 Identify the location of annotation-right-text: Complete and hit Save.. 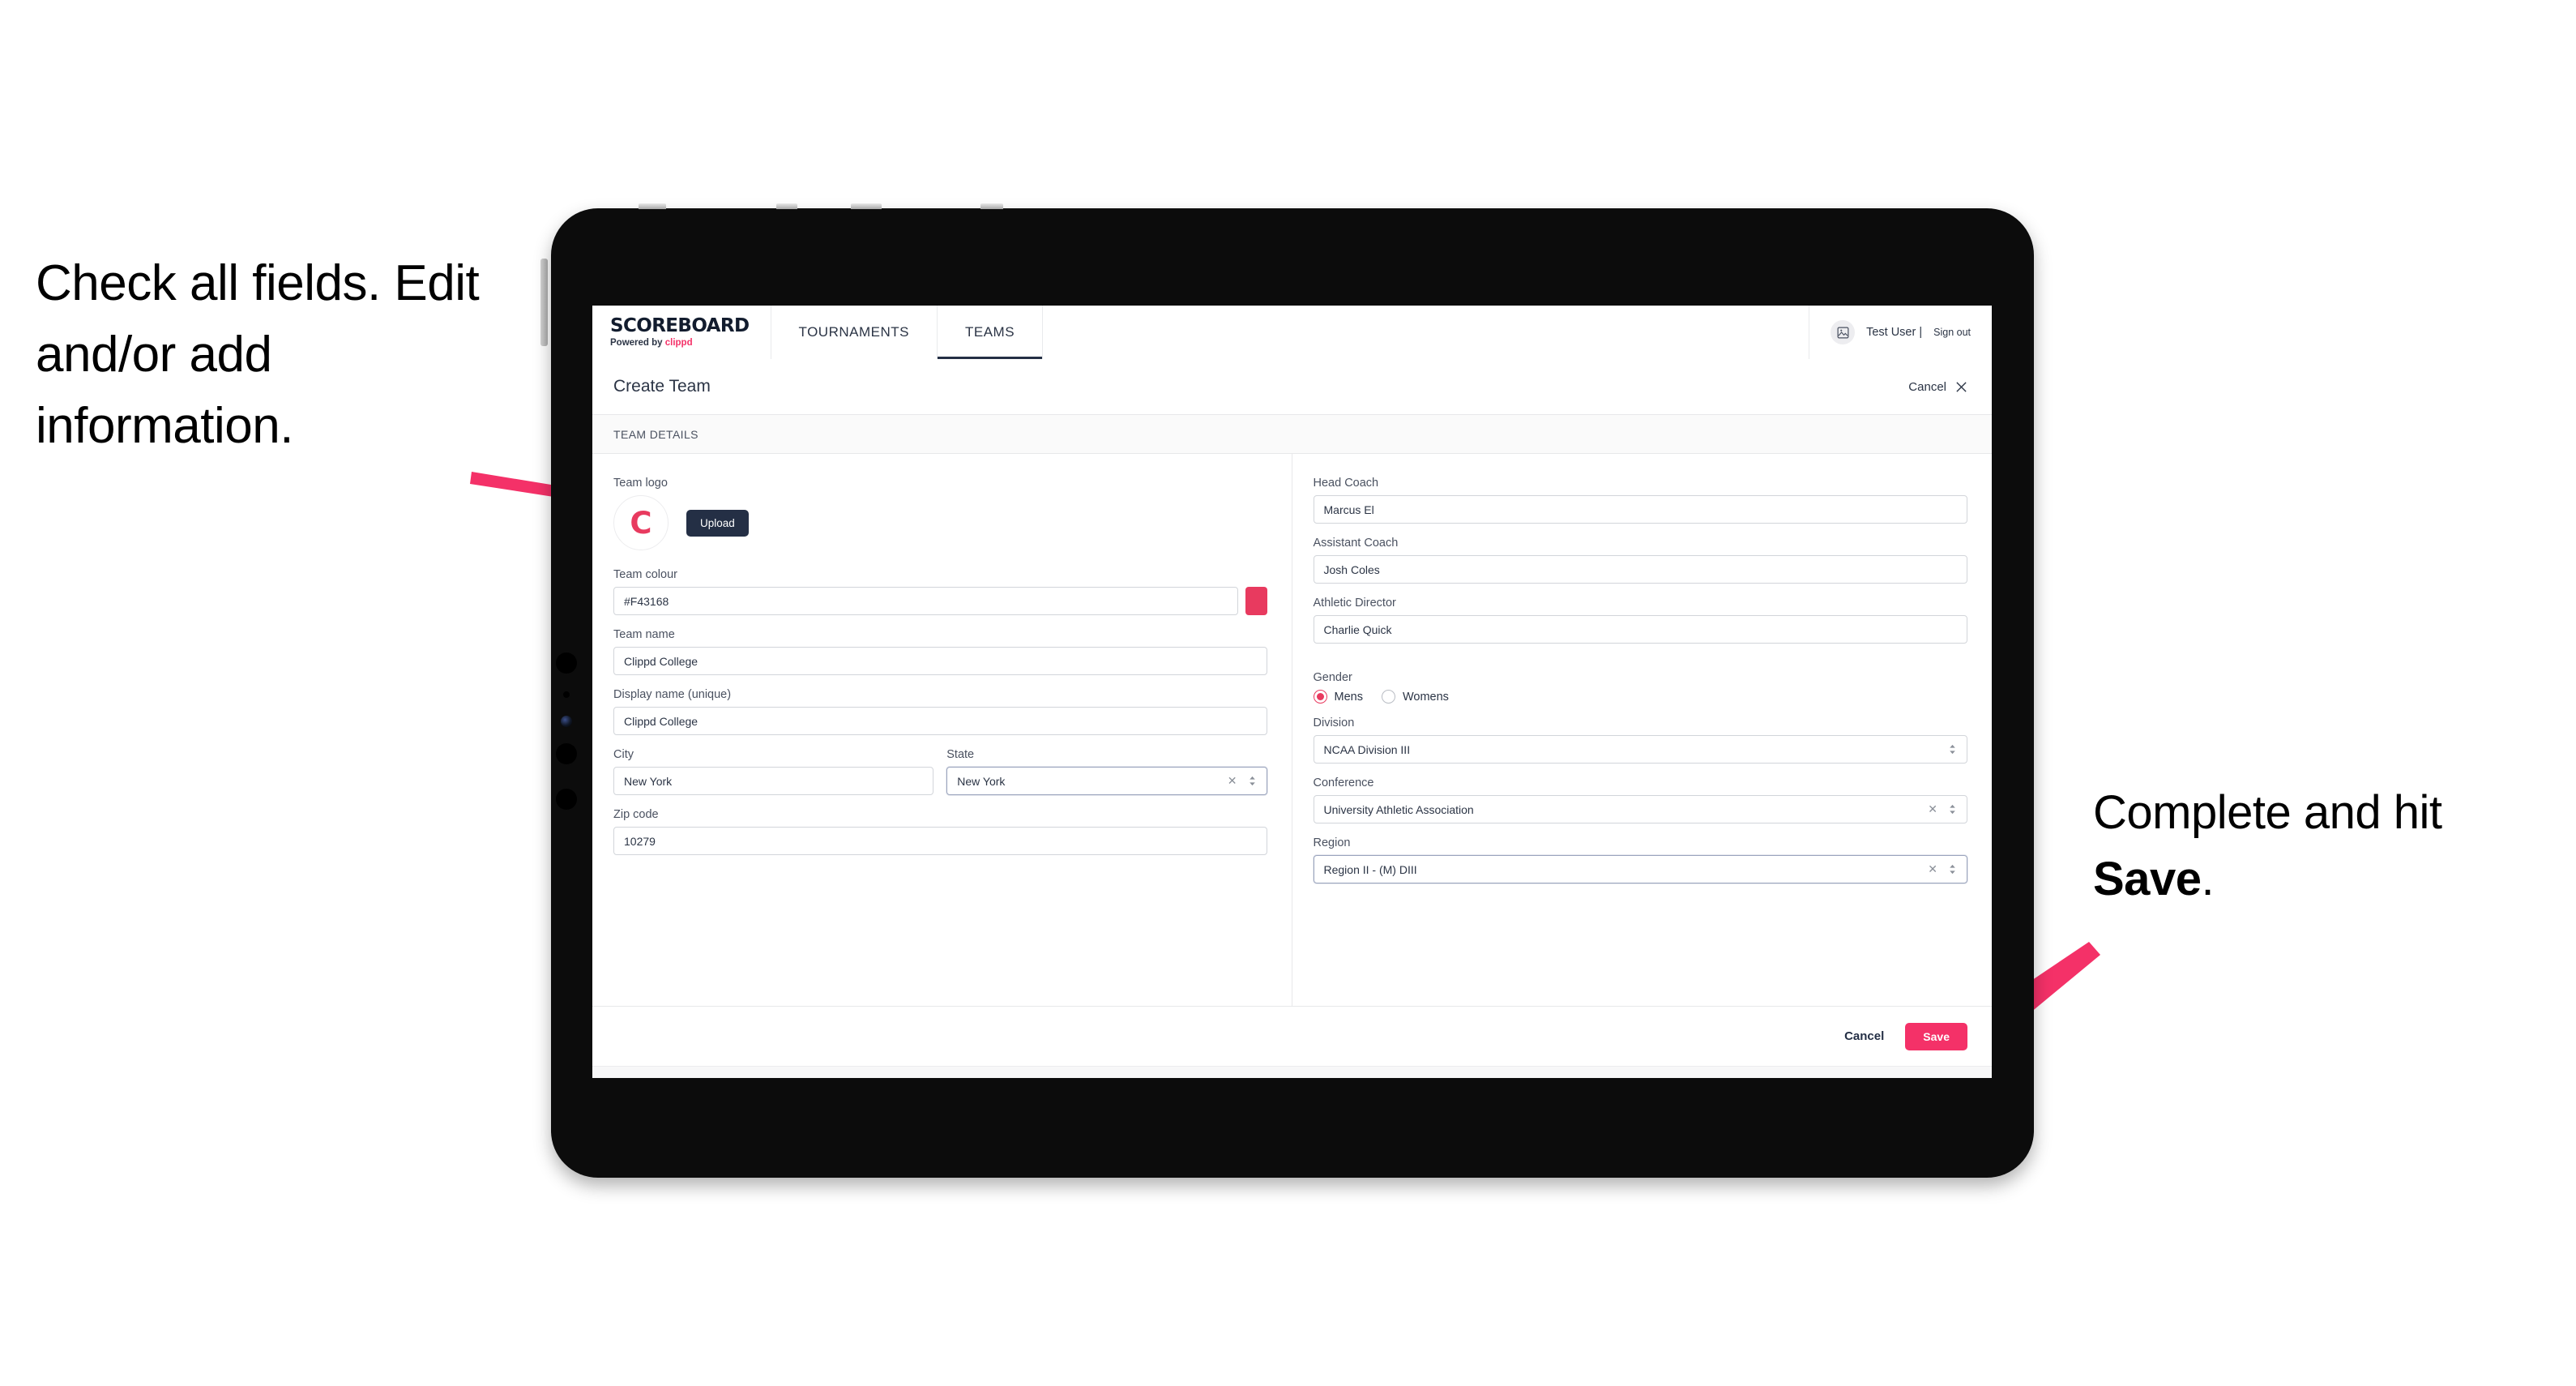
(2320, 847).